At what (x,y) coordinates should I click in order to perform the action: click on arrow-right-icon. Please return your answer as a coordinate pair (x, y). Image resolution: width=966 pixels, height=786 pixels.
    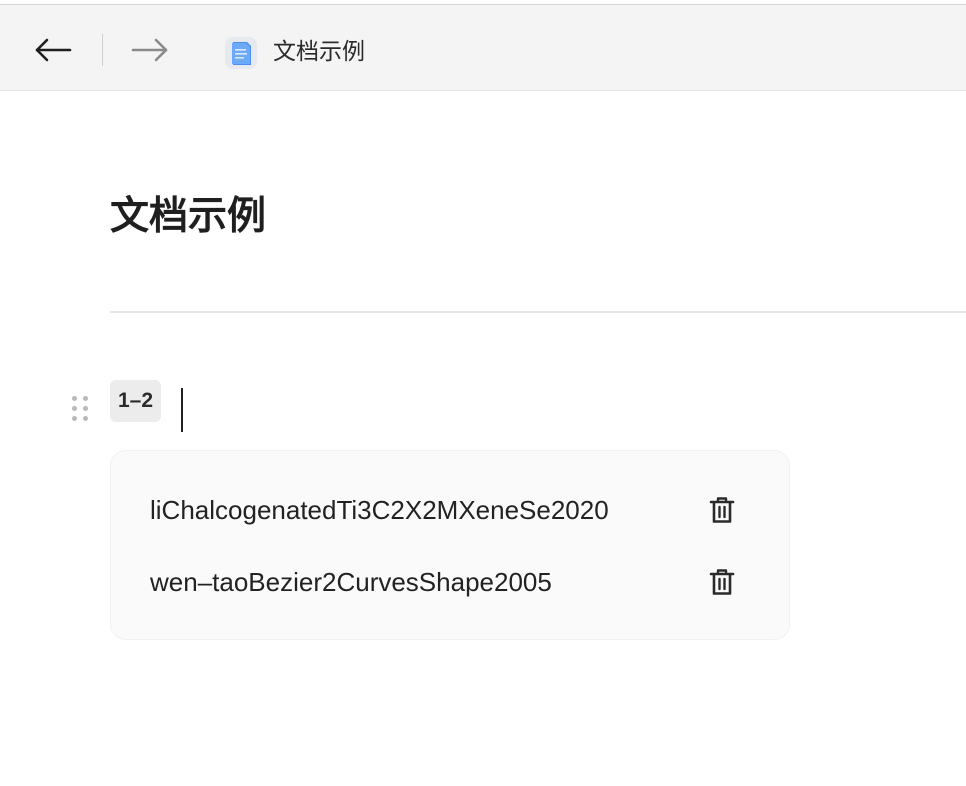
    Looking at the image, I should click on (149, 50).